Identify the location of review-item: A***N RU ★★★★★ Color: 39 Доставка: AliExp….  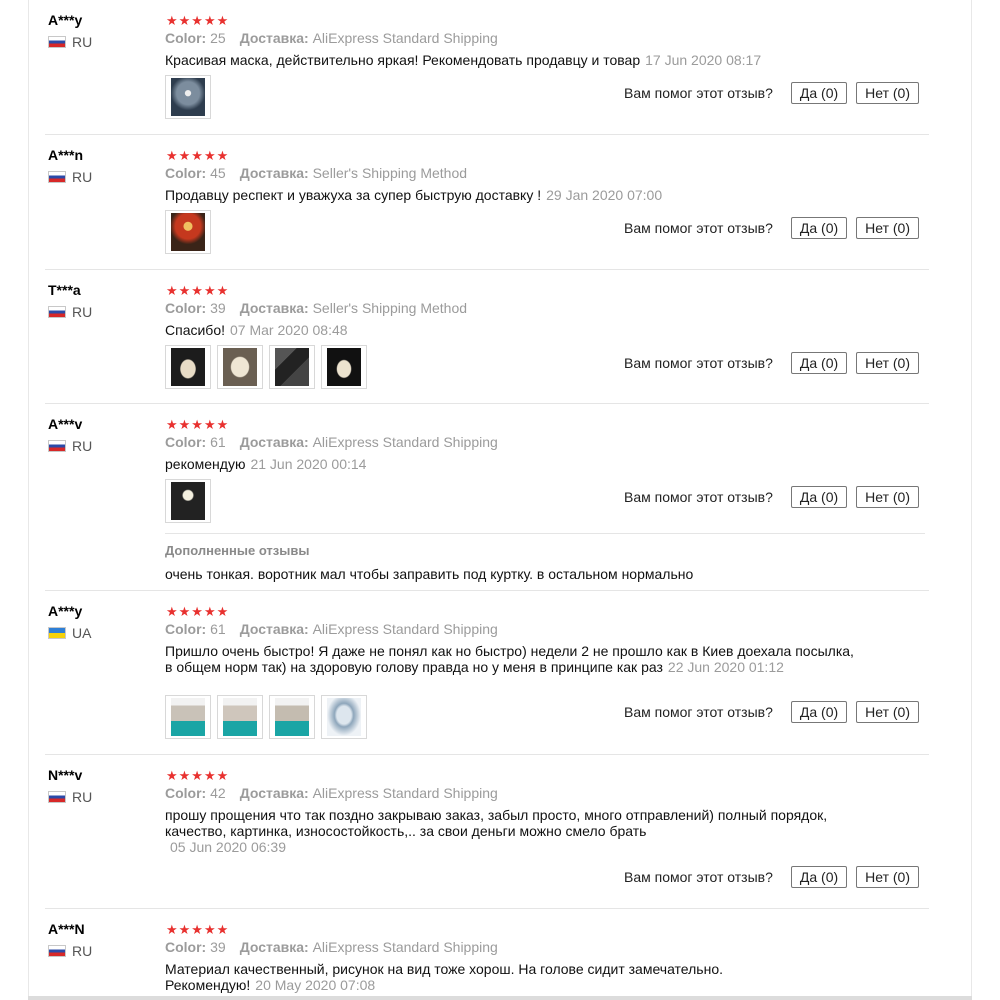
(487, 954).